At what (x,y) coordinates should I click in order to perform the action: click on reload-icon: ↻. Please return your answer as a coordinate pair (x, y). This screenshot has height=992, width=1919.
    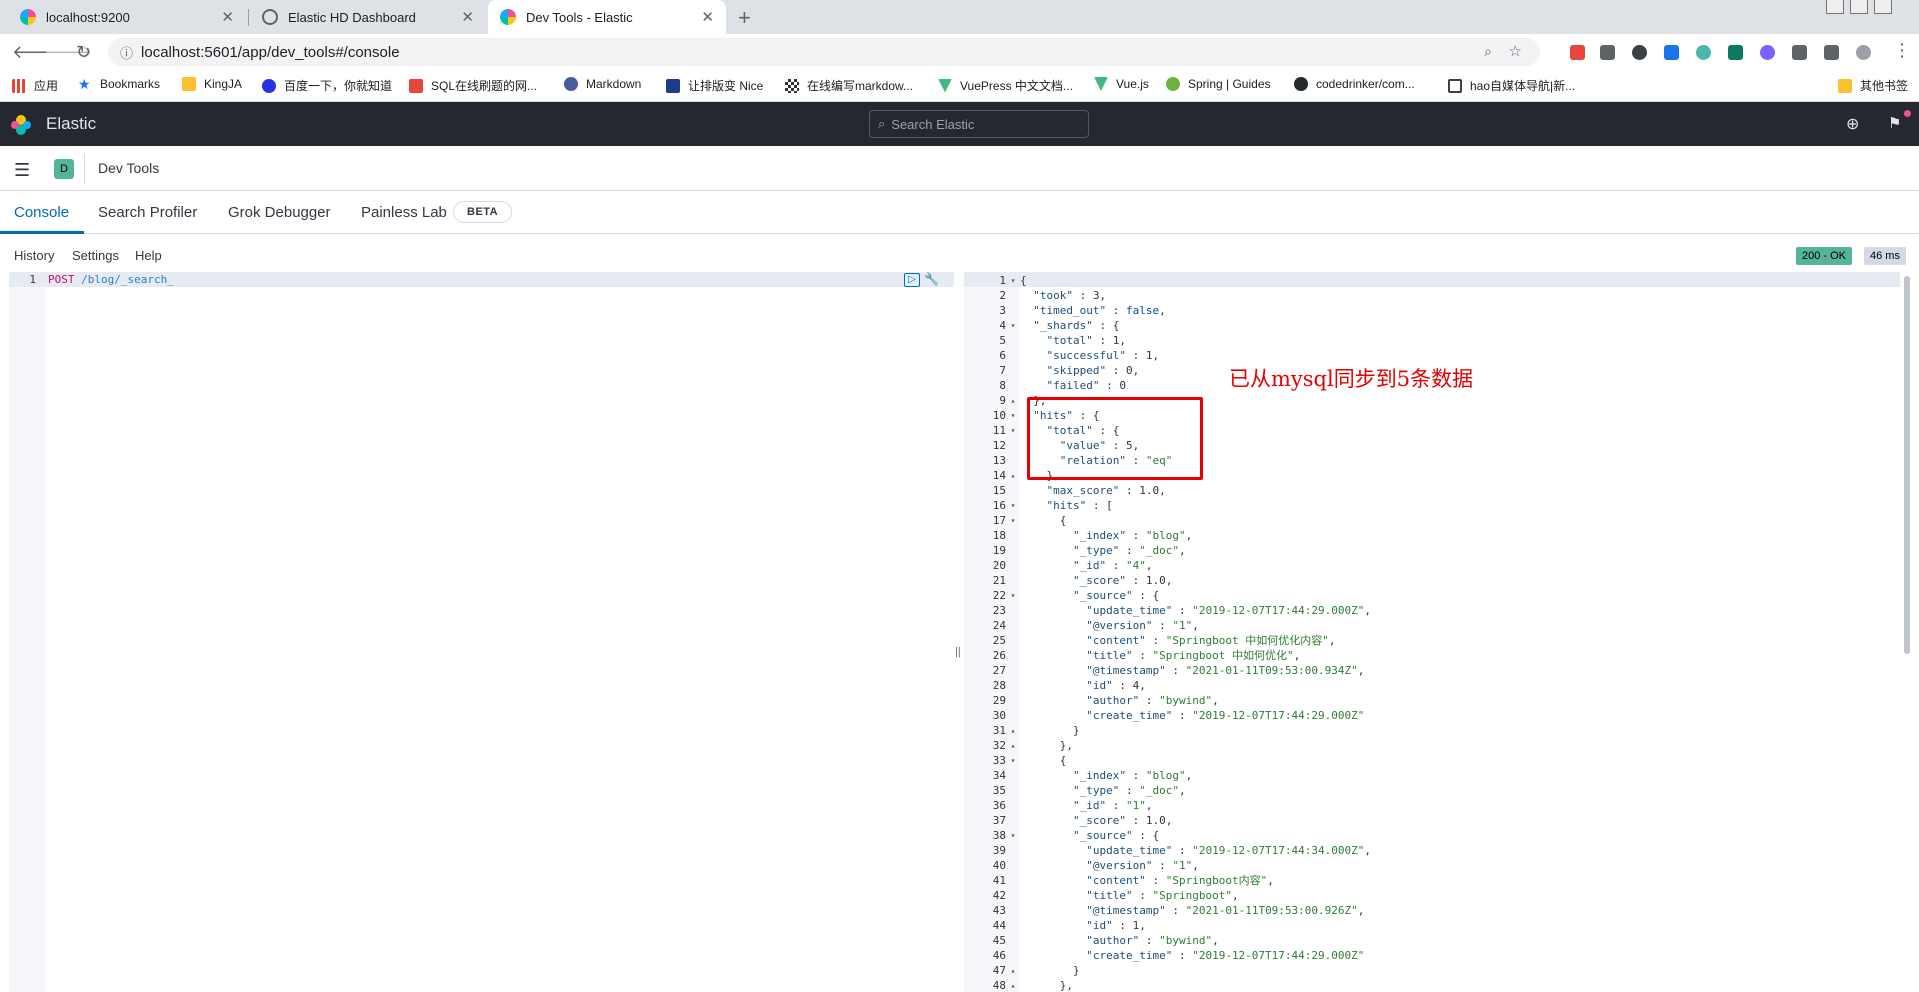
    Looking at the image, I should click on (83, 52).